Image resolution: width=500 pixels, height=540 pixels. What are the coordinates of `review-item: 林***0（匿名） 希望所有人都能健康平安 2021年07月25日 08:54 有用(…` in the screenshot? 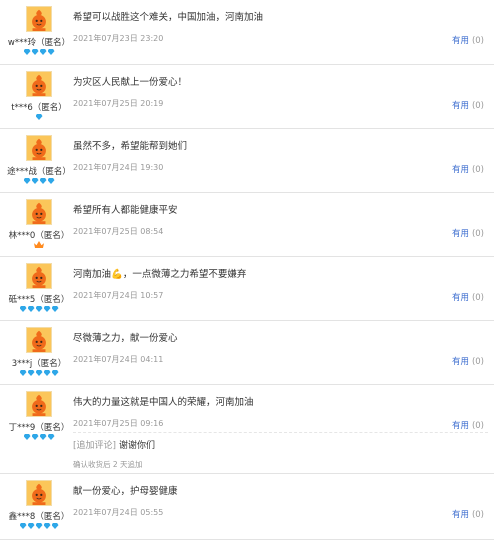 It's located at (247, 225).